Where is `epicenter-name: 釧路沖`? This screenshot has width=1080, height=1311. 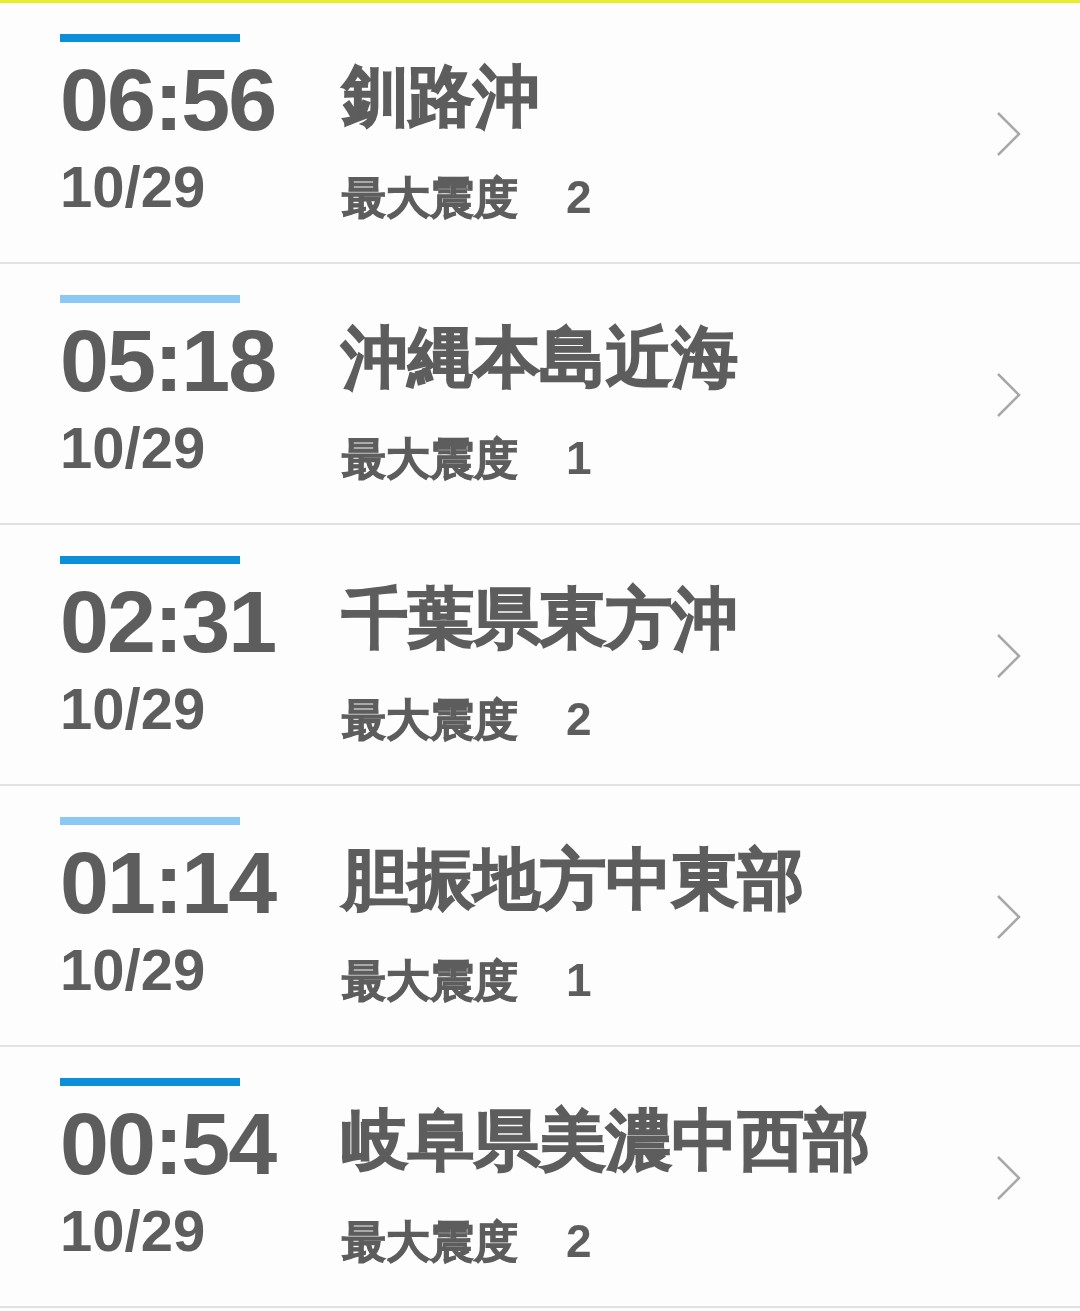 epicenter-name: 釧路沖 is located at coordinates (441, 97).